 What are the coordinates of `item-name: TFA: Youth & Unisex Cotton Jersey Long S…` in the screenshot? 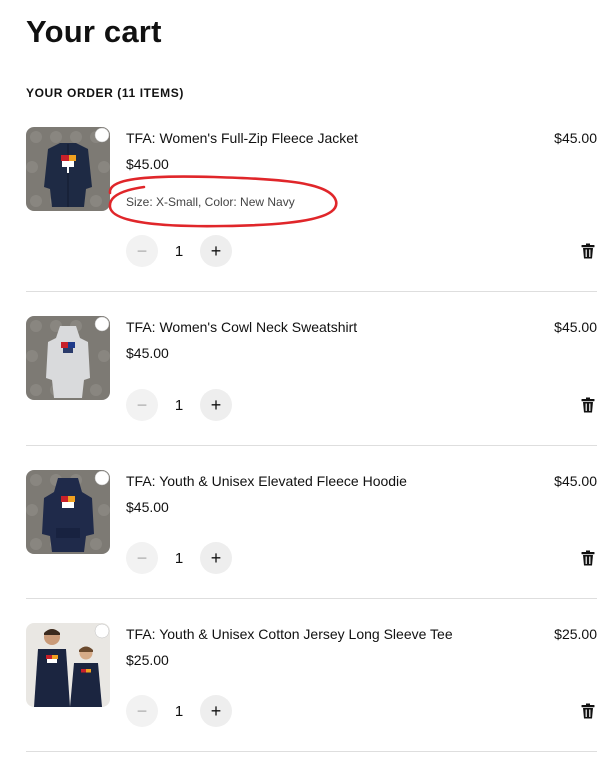 It's located at (289, 634).